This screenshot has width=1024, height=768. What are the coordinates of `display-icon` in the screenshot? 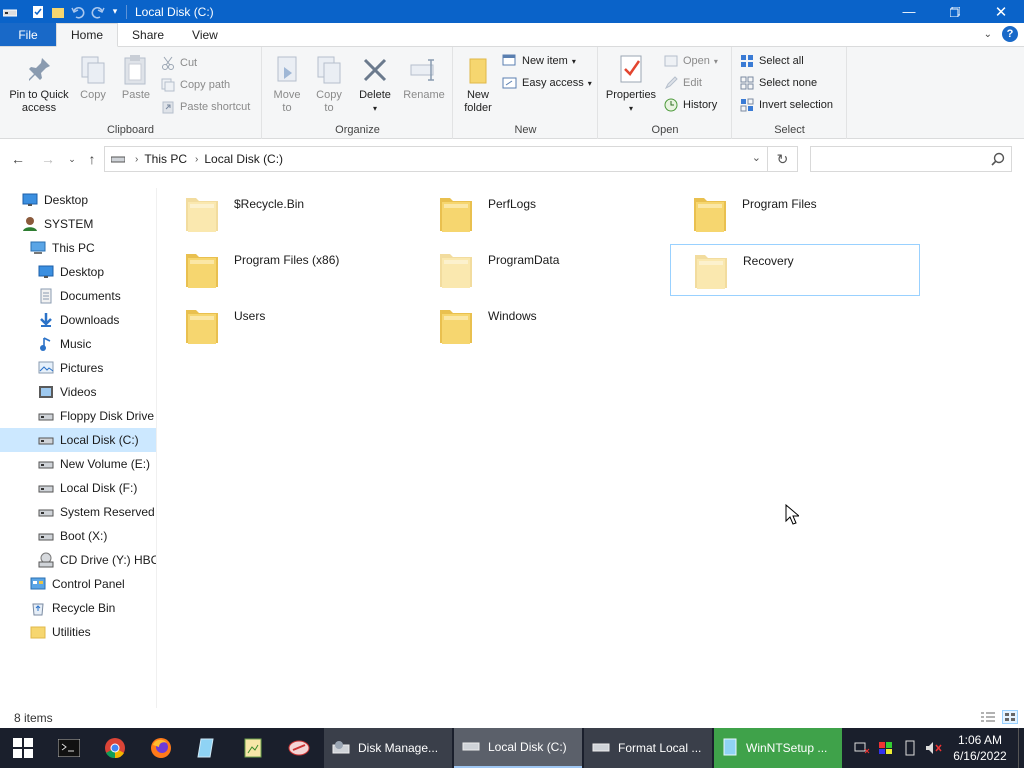 It's located at (886, 748).